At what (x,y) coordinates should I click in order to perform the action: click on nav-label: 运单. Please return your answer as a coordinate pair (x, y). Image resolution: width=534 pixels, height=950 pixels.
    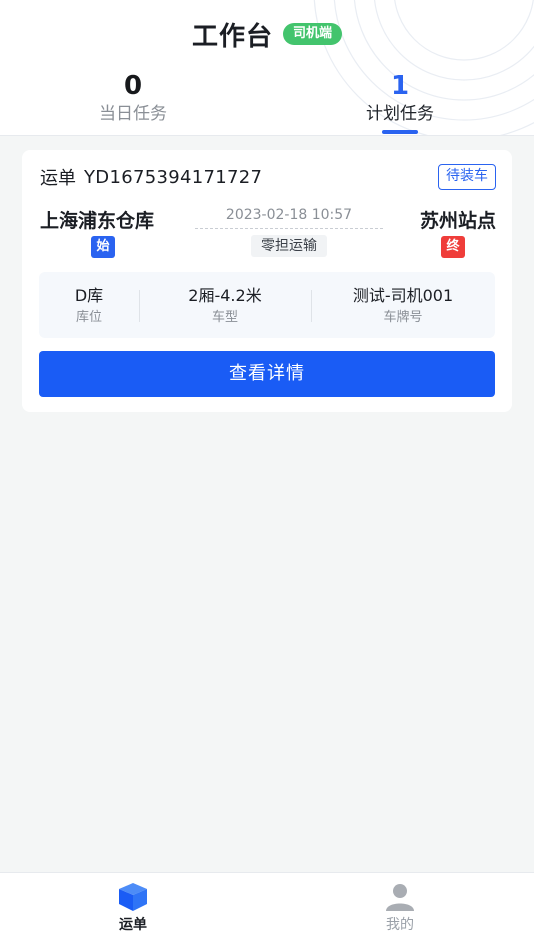
    Looking at the image, I should click on (133, 925).